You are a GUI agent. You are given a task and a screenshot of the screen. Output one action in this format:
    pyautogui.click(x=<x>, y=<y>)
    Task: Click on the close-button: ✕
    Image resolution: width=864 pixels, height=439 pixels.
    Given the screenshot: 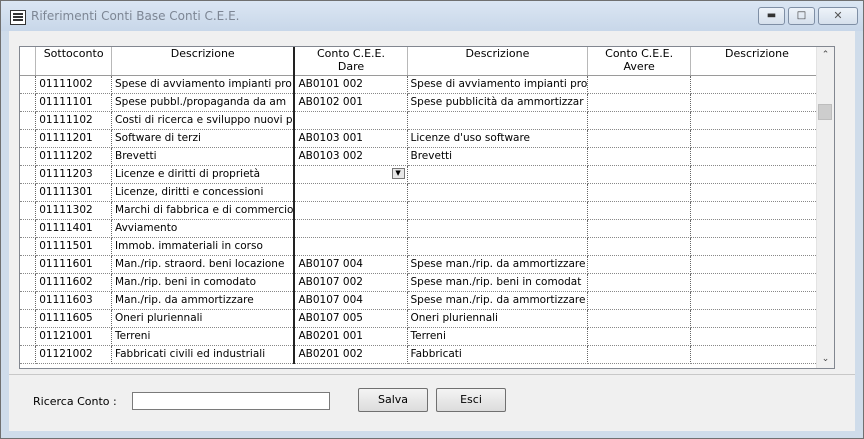 What is the action you would take?
    pyautogui.click(x=838, y=16)
    